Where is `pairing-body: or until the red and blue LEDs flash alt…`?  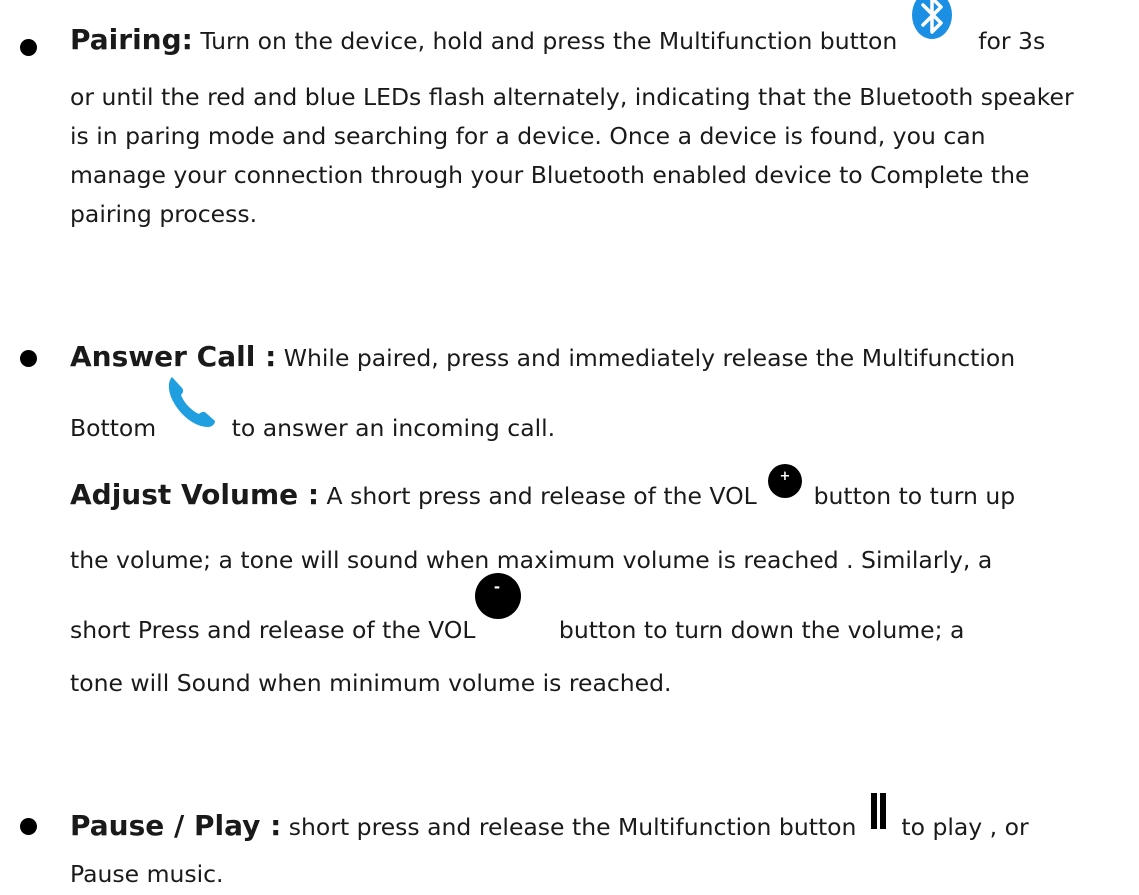
pairing-body: or until the red and blue LEDs flash alt… is located at coordinates (572, 155).